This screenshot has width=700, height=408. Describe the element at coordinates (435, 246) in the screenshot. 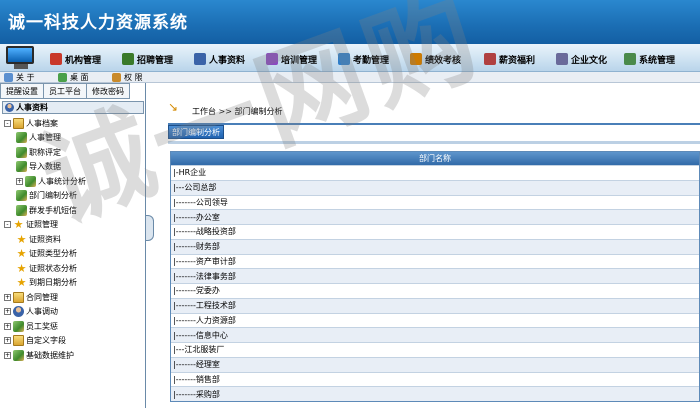

I see `table-row: |-------财务部` at that location.